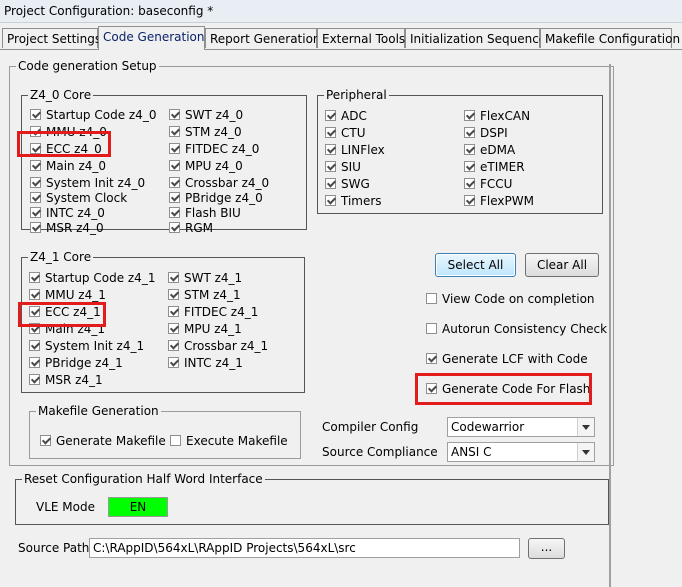 The image size is (682, 587). What do you see at coordinates (515, 359) in the screenshot?
I see `checkbox-label: Generate LCF with Code` at bounding box center [515, 359].